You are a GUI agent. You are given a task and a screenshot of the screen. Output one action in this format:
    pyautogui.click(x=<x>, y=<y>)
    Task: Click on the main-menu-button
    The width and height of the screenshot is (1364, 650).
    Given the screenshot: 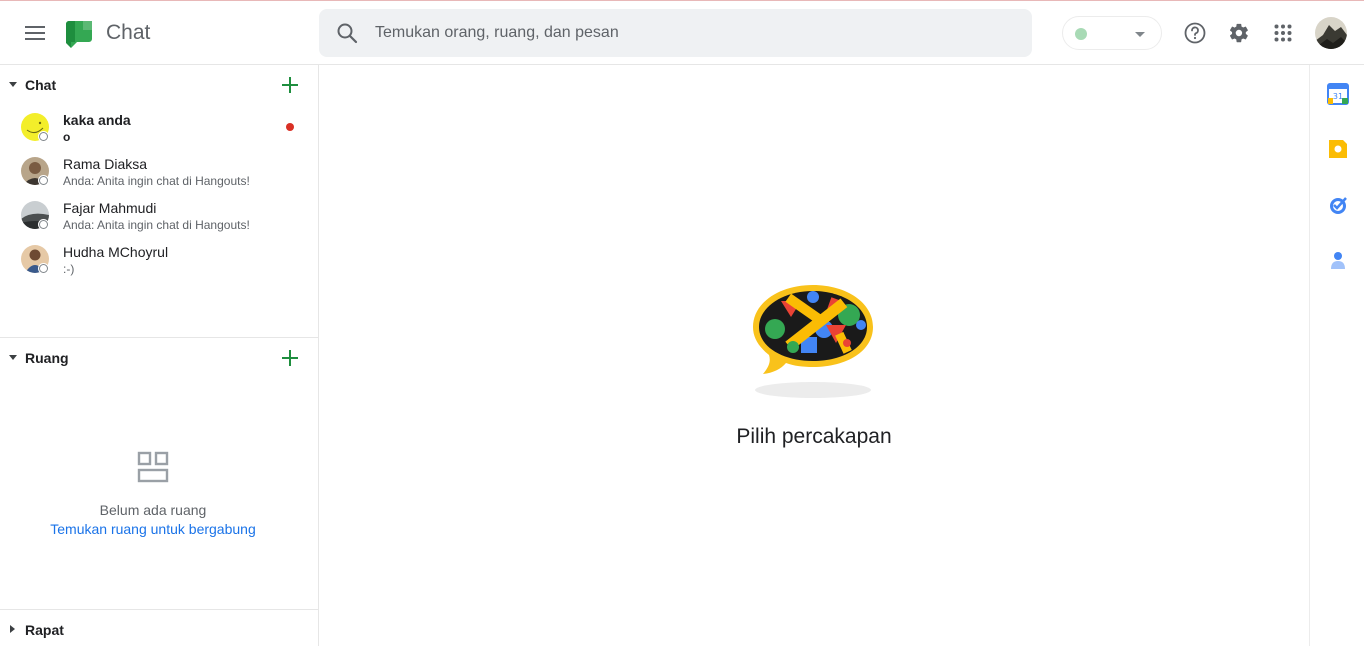 What is the action you would take?
    pyautogui.click(x=35, y=33)
    